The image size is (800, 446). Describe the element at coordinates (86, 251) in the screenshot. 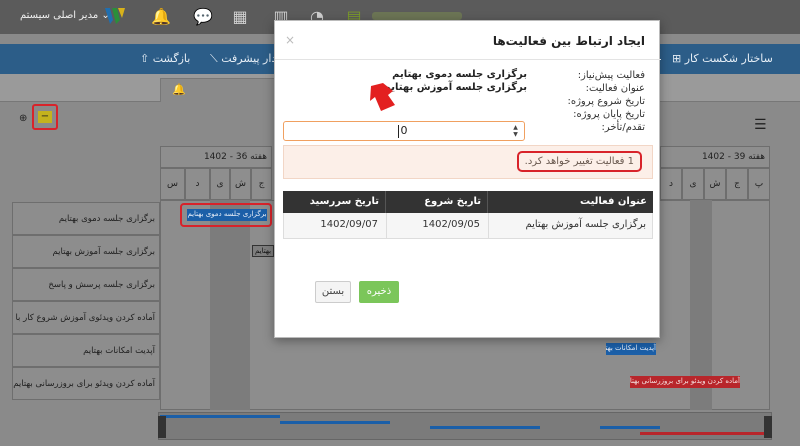

I see `row-label: برگزاری جلسه آموزش بهتایم` at that location.